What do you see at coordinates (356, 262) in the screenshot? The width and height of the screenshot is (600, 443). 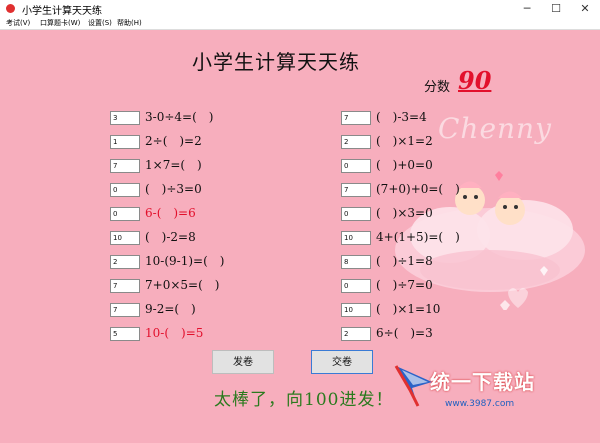 I see `answer-input: 8` at bounding box center [356, 262].